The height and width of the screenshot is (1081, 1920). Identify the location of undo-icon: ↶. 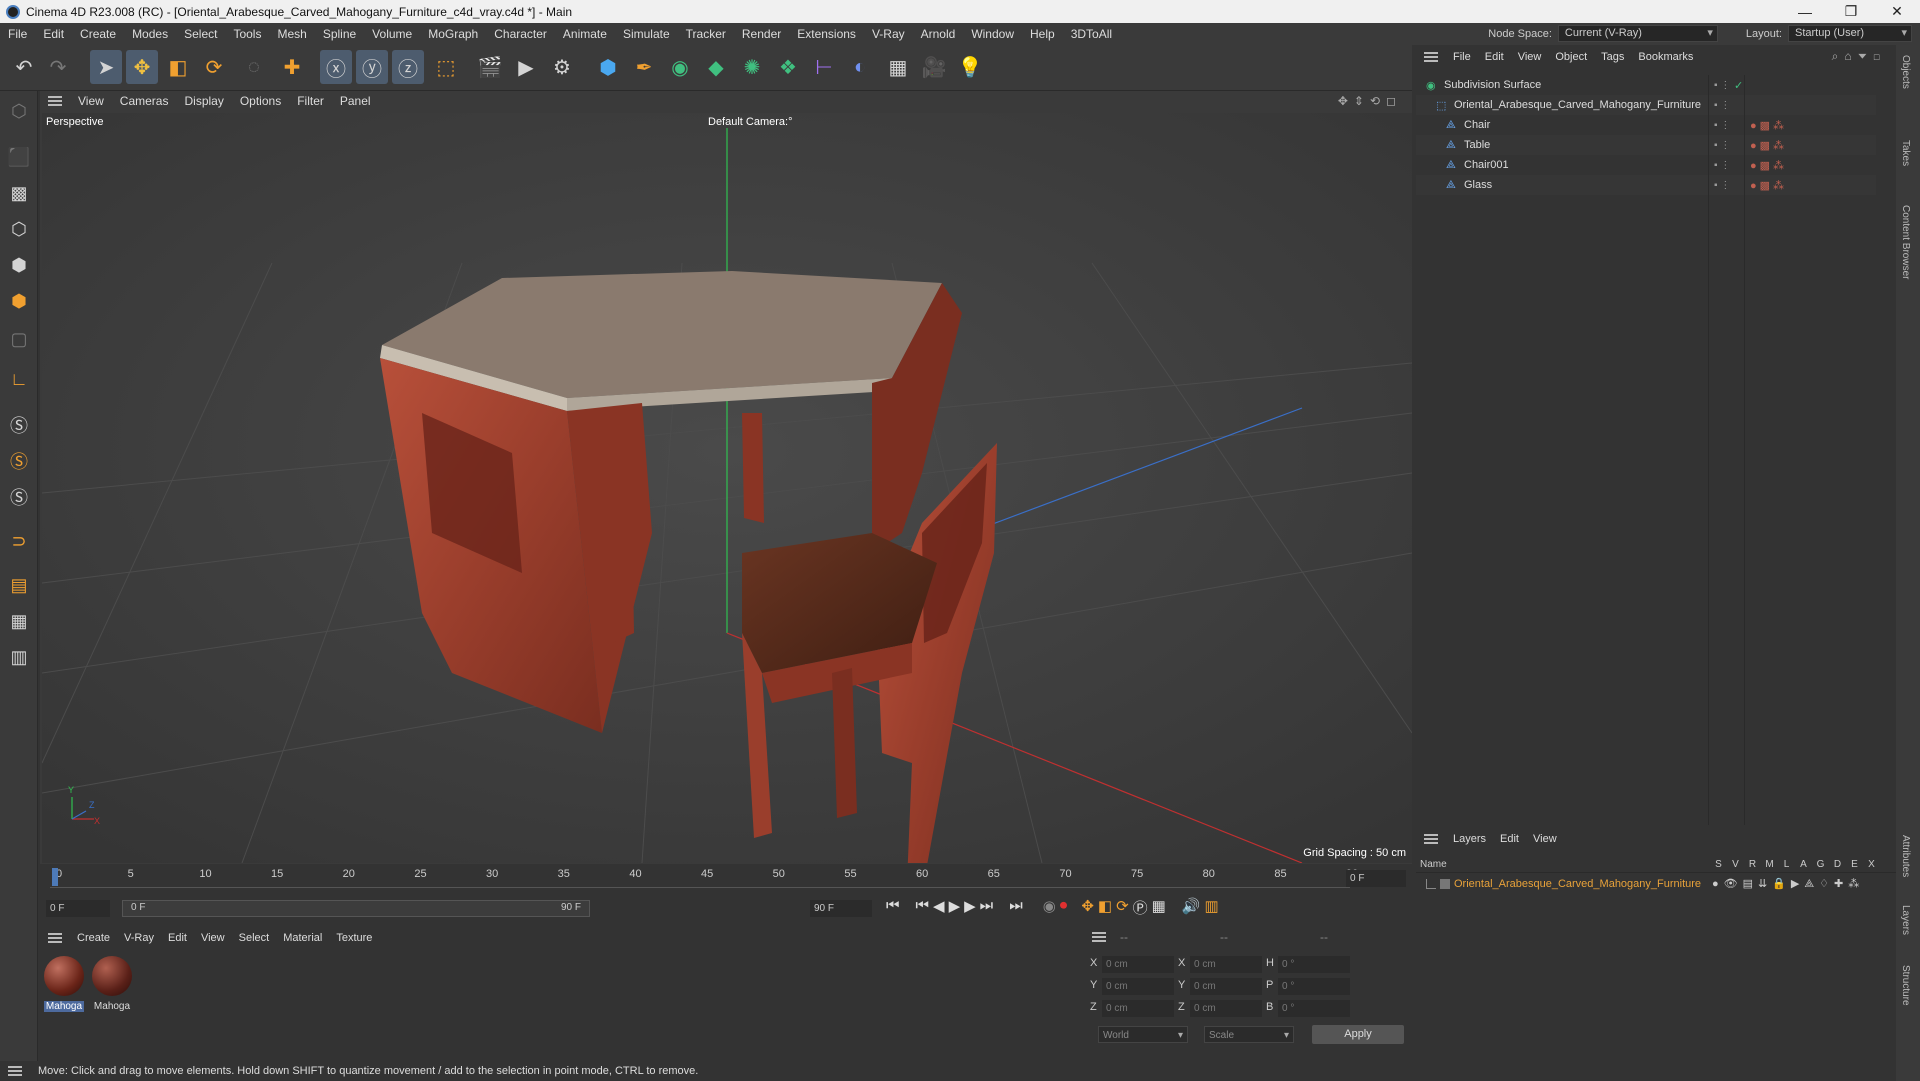
(24, 67).